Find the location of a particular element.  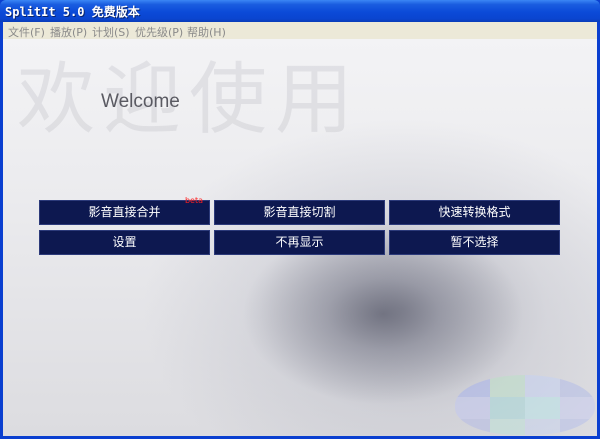

welcome-heading: Welcome is located at coordinates (140, 101).